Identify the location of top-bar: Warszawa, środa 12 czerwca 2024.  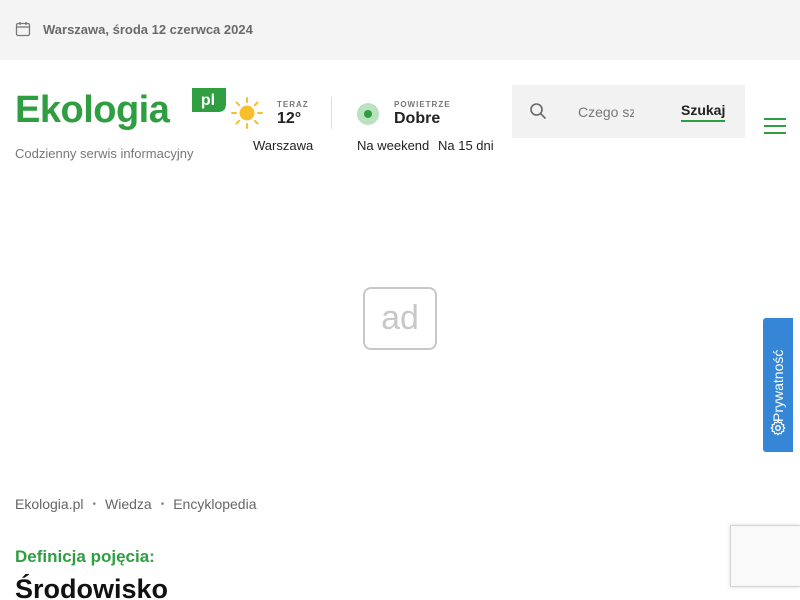
(400, 30).